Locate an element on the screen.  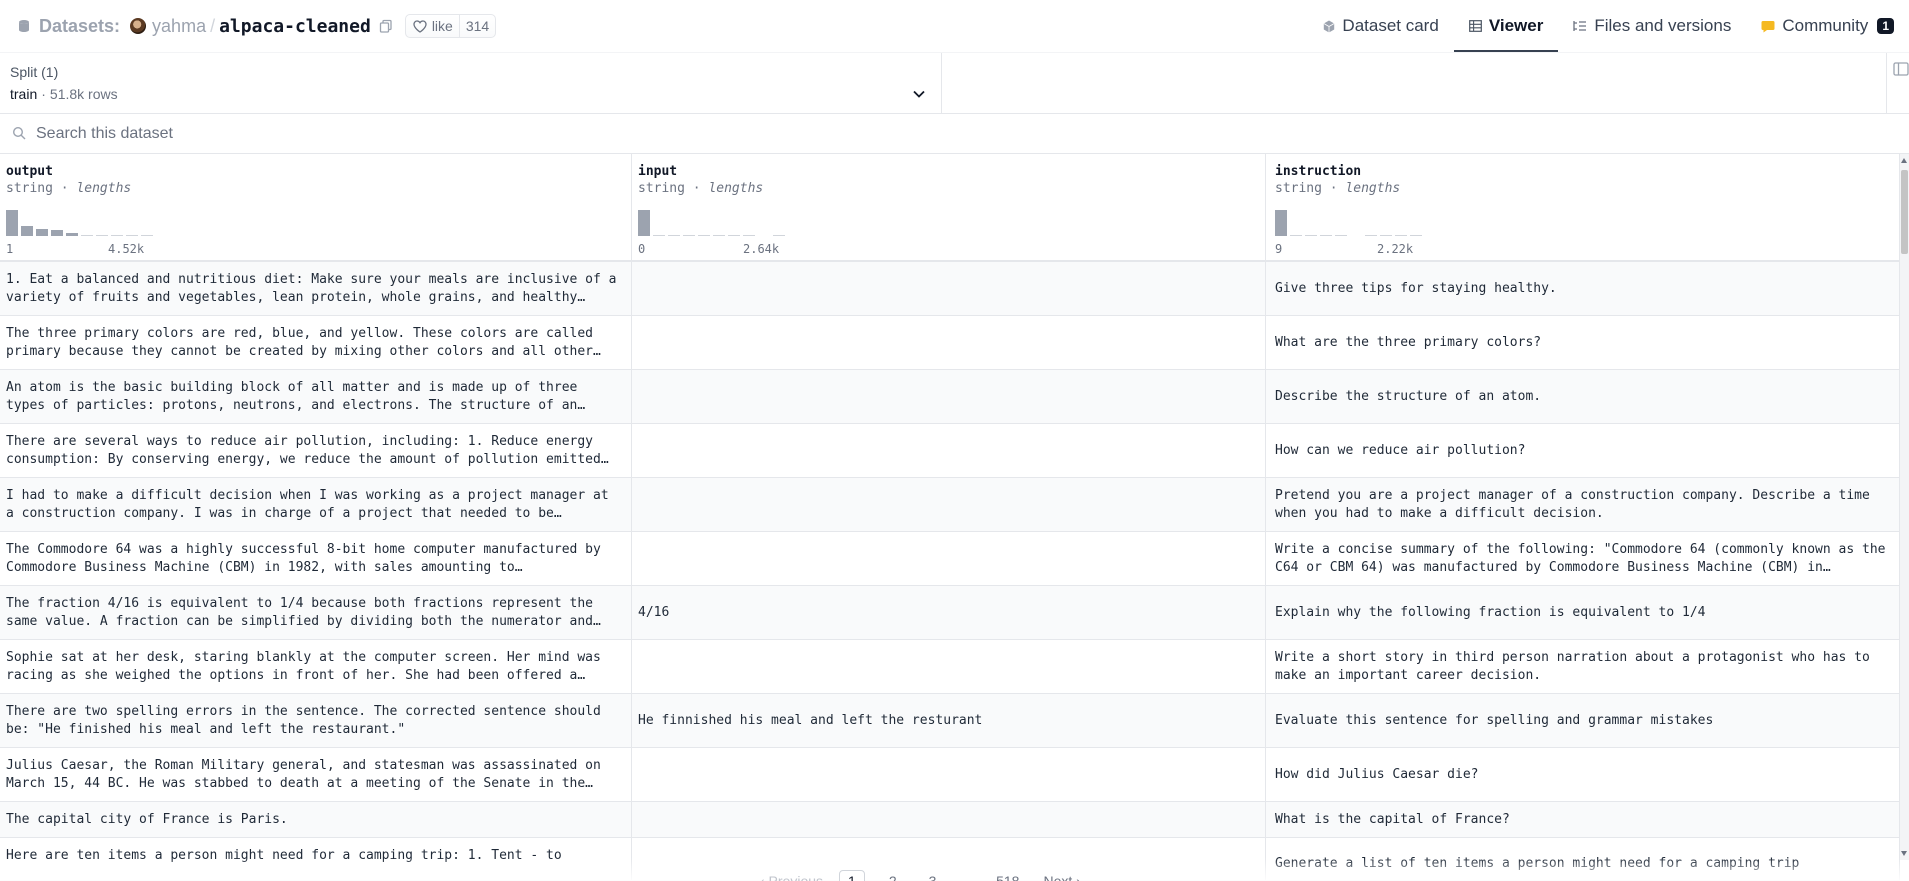
page-button: 3 is located at coordinates (933, 876).